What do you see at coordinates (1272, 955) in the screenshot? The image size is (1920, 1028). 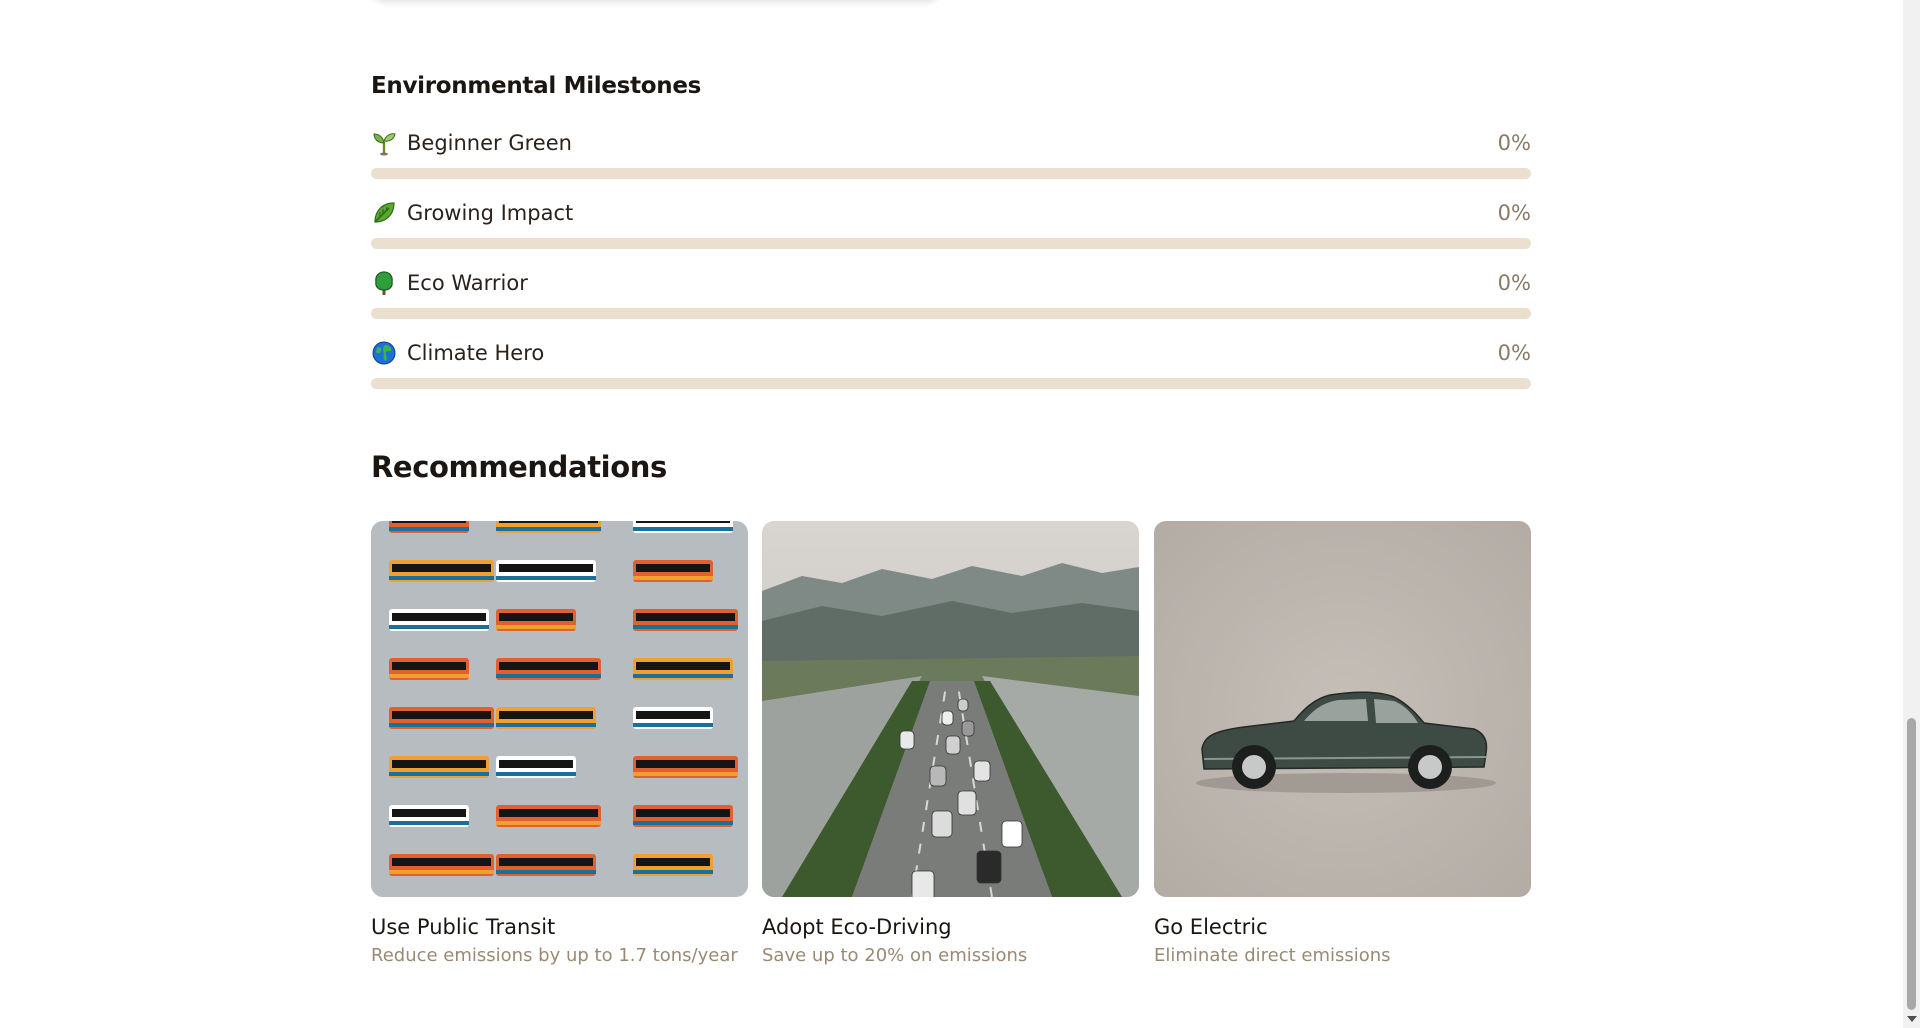 I see `recommendation-subtitle: Eliminate direct emissions` at bounding box center [1272, 955].